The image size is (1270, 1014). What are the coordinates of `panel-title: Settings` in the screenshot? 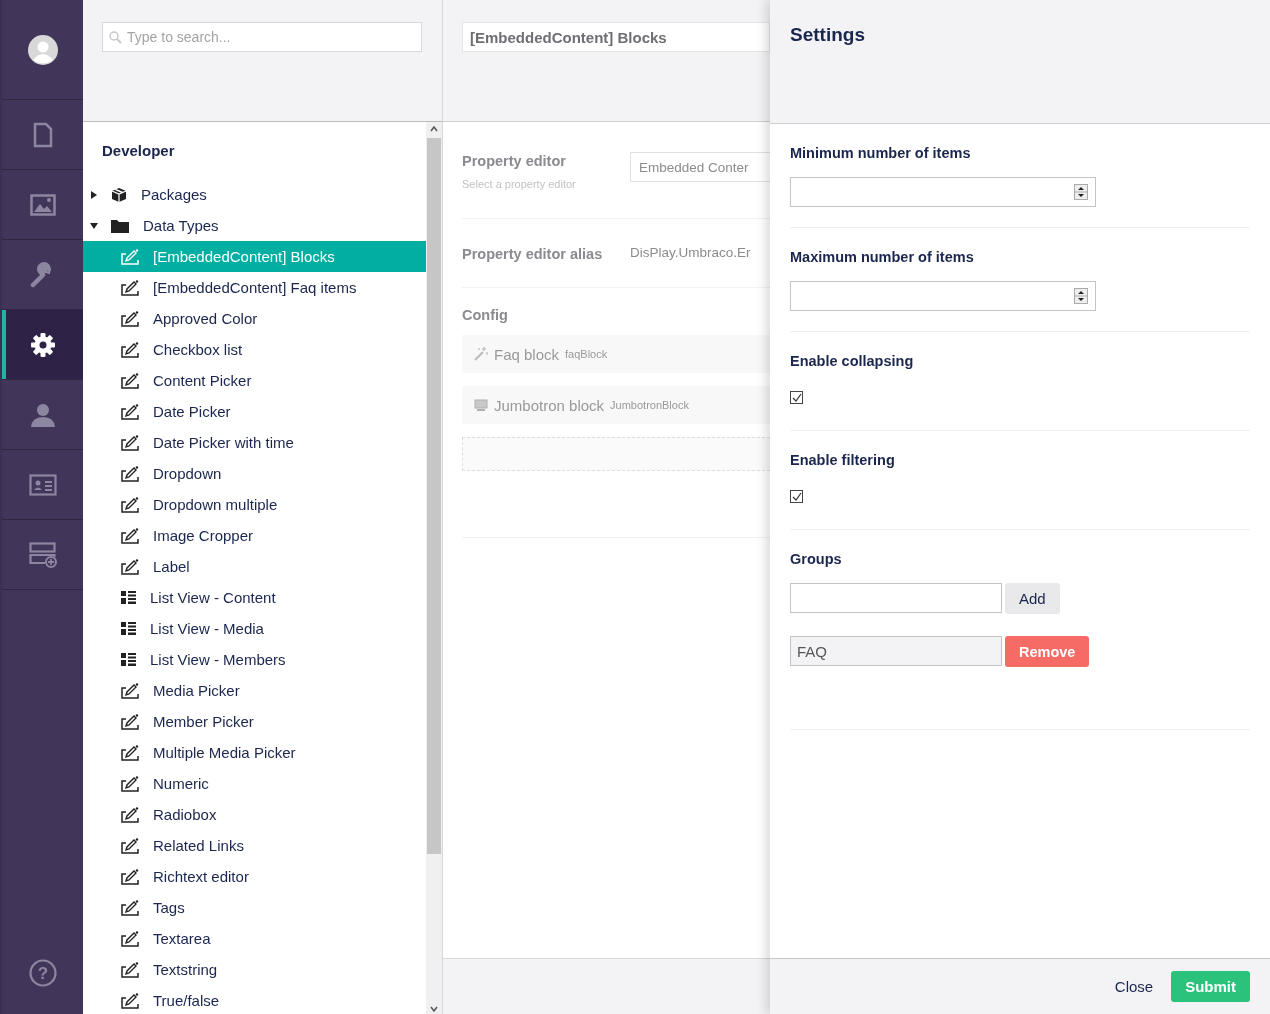 It's located at (827, 35).